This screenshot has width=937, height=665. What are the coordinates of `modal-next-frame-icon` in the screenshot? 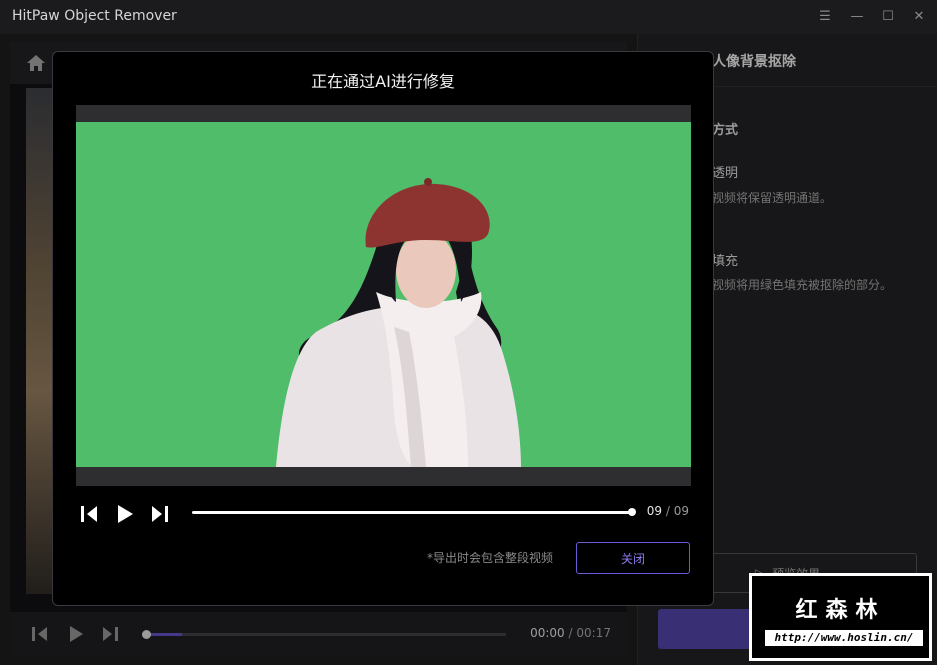 It's located at (160, 514).